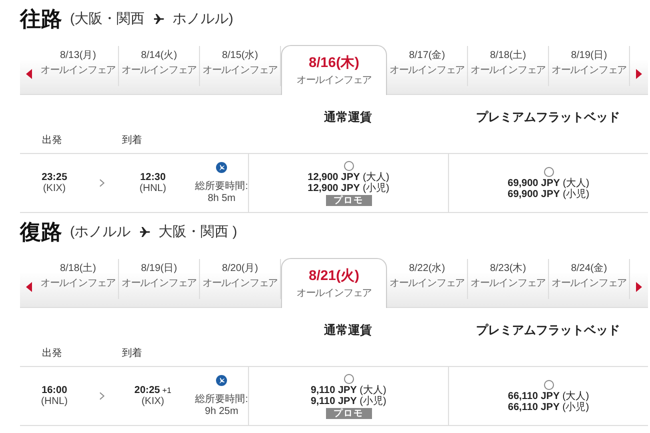 The image size is (650, 433). I want to click on fare-price: 9,110 JPY (大人), so click(348, 390).